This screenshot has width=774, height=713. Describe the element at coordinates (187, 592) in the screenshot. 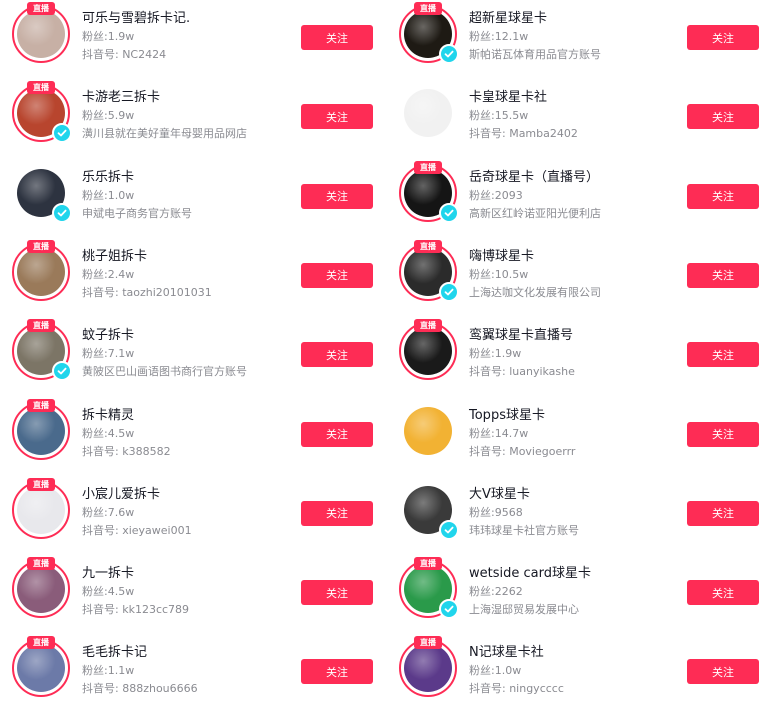

I see `user-info: 九一拆卡 粉丝:4.5w 抖音号: kk123cc789` at that location.